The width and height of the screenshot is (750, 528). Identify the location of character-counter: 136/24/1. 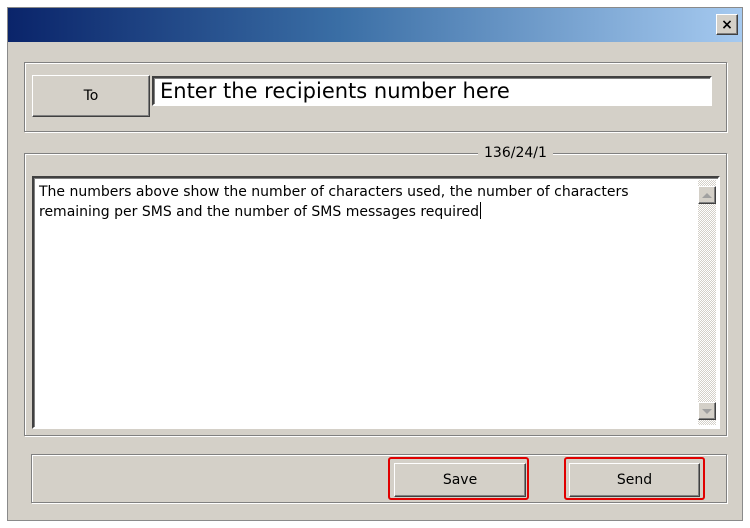
(515, 153).